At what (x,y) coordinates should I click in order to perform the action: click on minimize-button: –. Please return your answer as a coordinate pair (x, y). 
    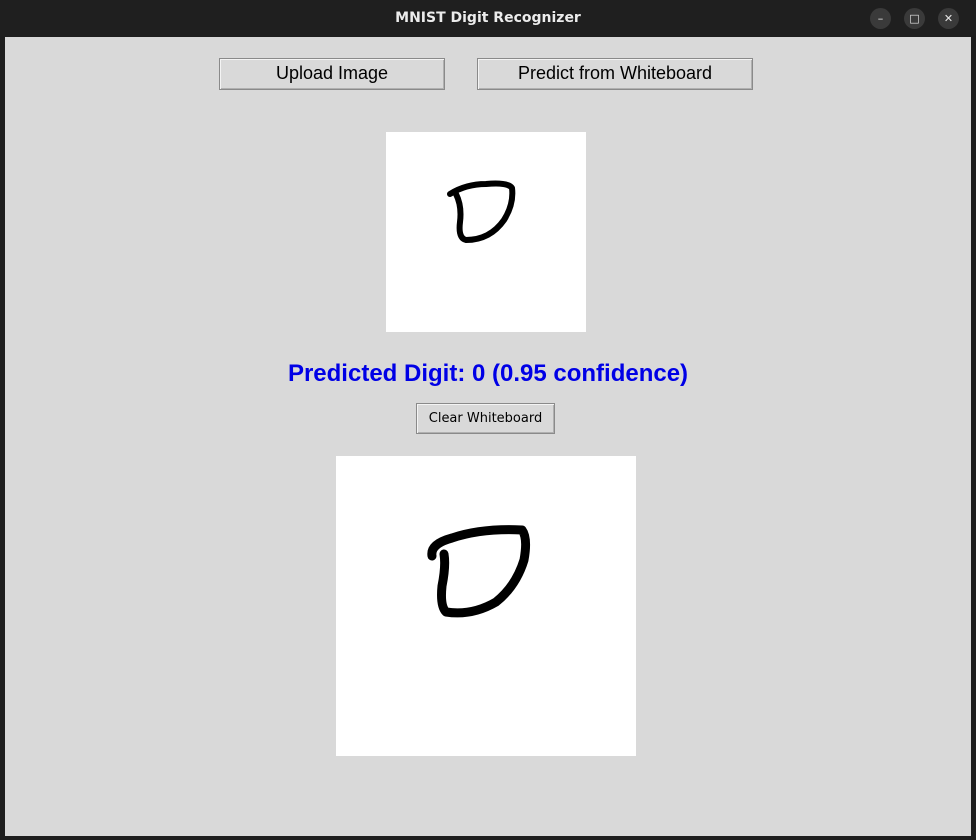
    Looking at the image, I should click on (880, 18).